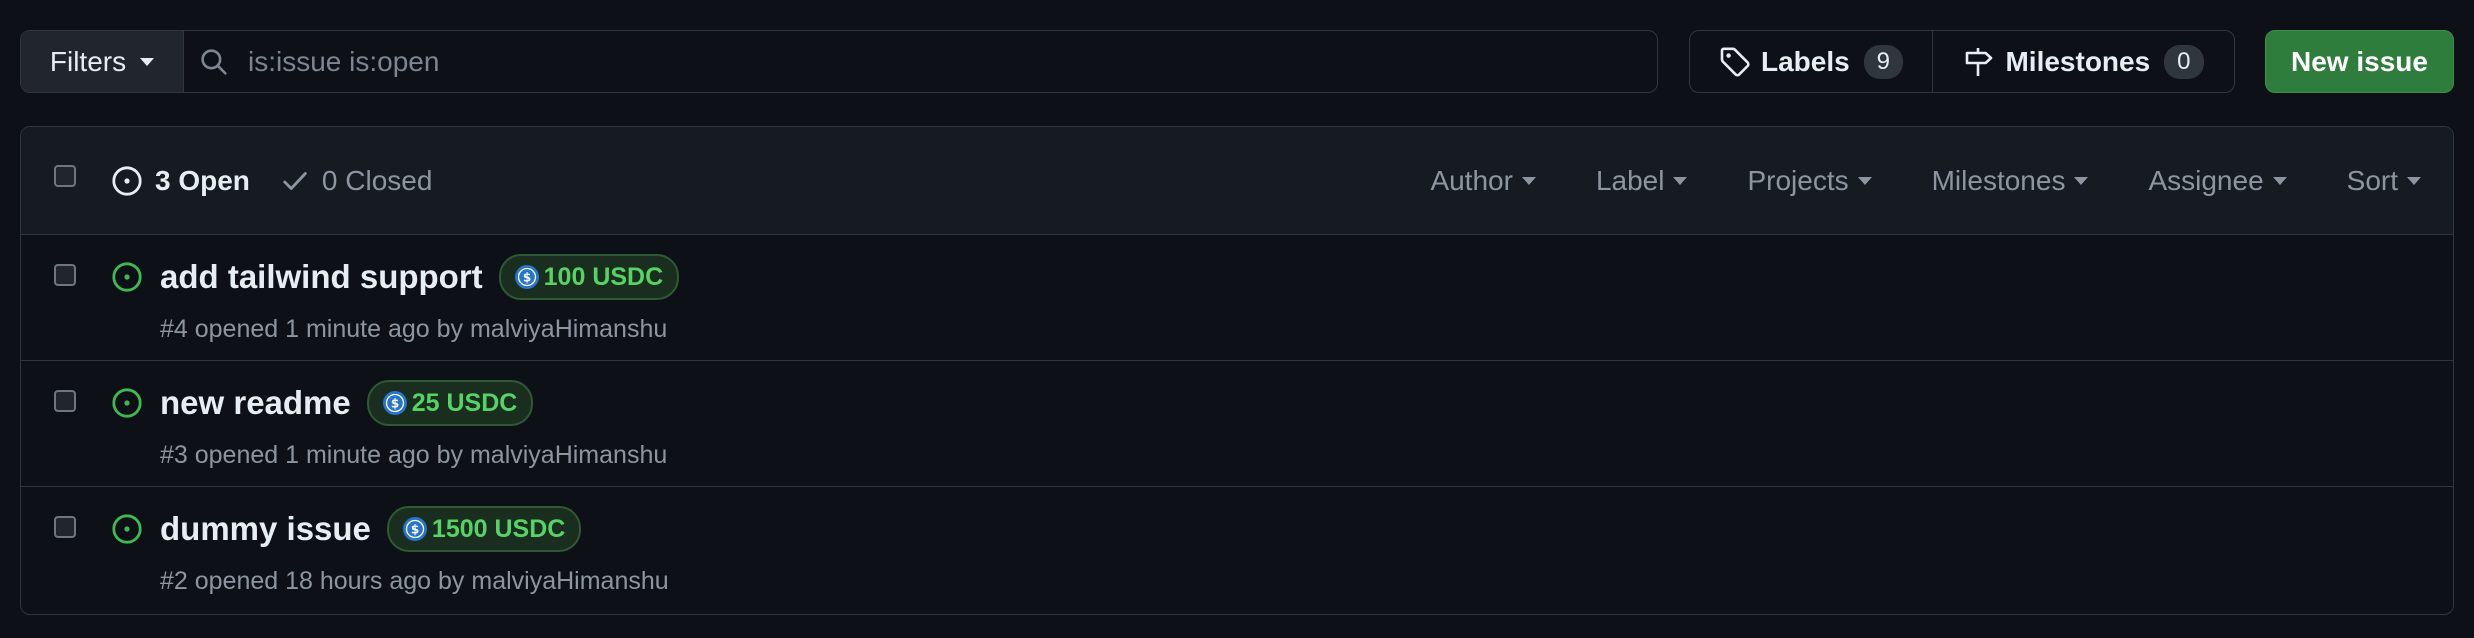  What do you see at coordinates (1979, 61) in the screenshot?
I see `milestone-icon` at bounding box center [1979, 61].